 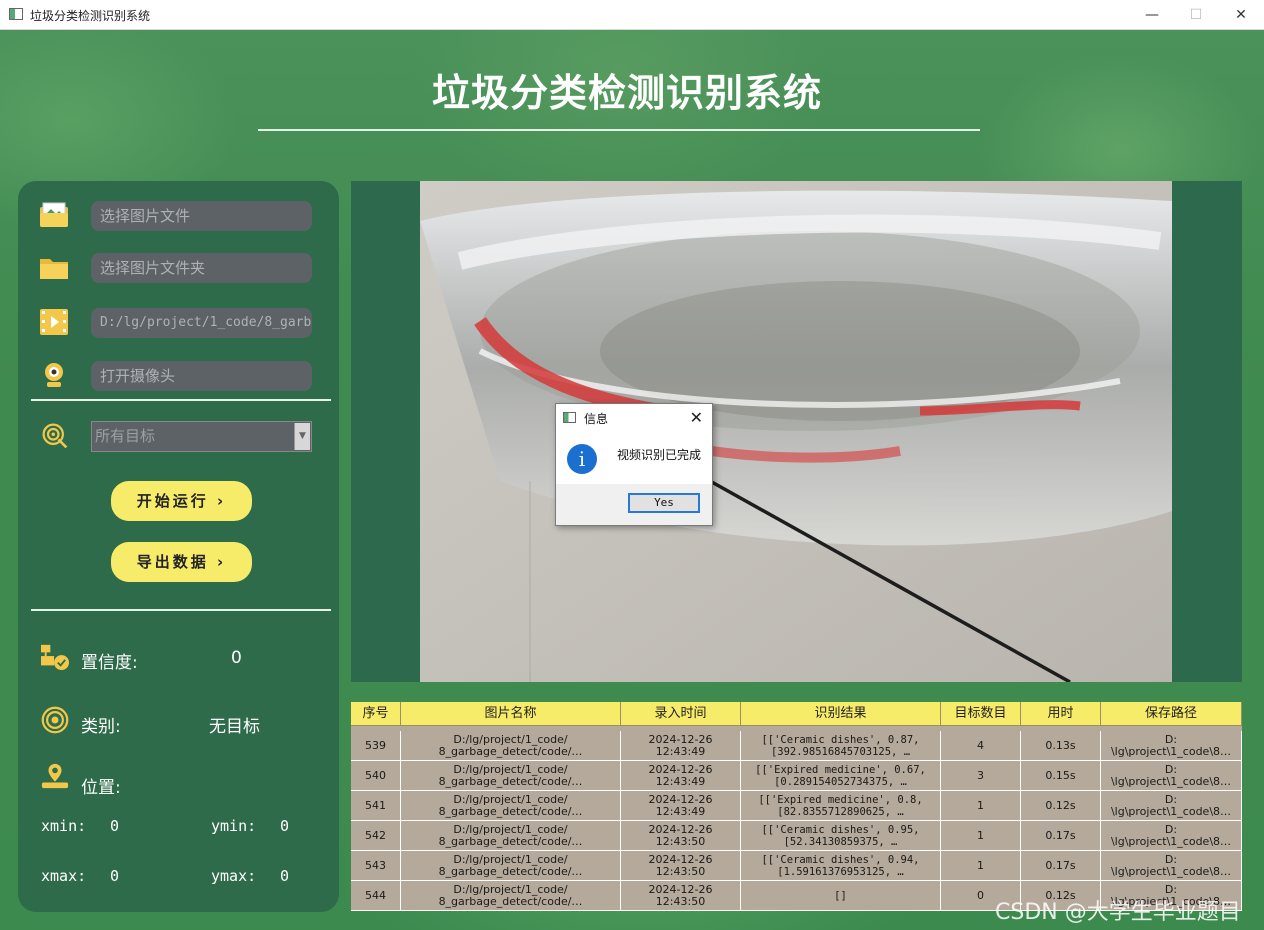 What do you see at coordinates (659, 455) in the screenshot?
I see `dialog-message: 视频识别已完成` at bounding box center [659, 455].